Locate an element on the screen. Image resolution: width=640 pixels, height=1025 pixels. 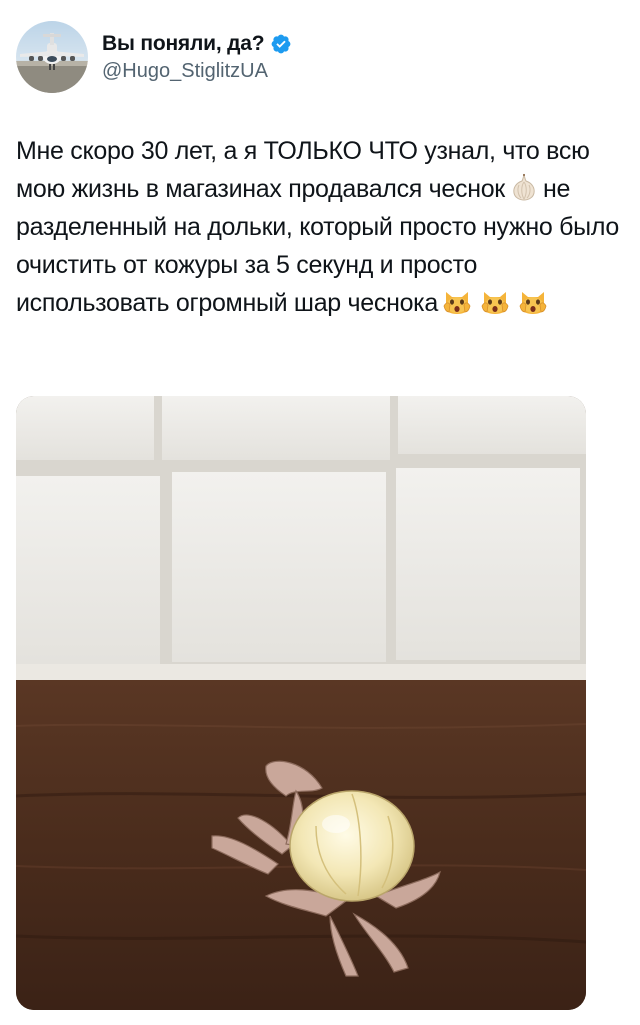
display-name: Вы поняли, да? is located at coordinates (183, 44).